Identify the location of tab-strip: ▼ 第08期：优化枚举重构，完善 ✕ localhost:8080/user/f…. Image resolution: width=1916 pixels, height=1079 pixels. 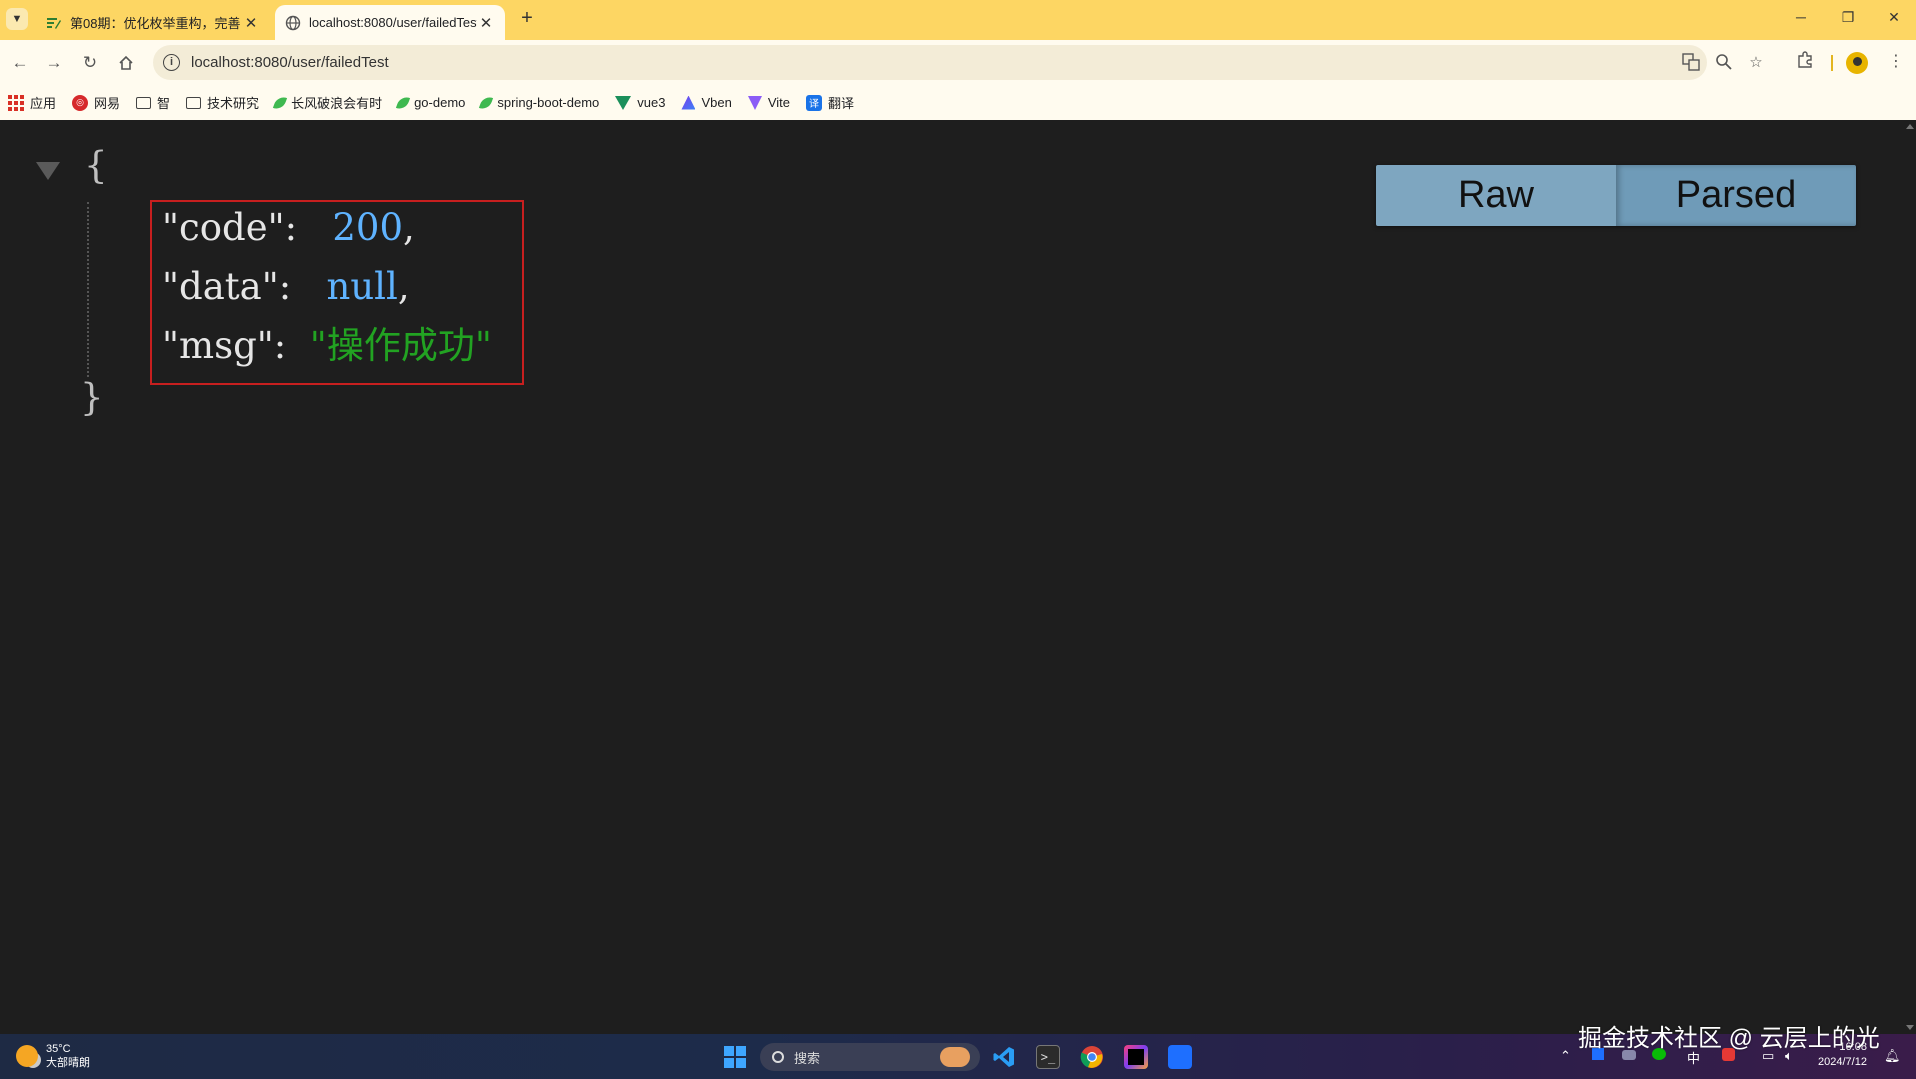
(958, 20).